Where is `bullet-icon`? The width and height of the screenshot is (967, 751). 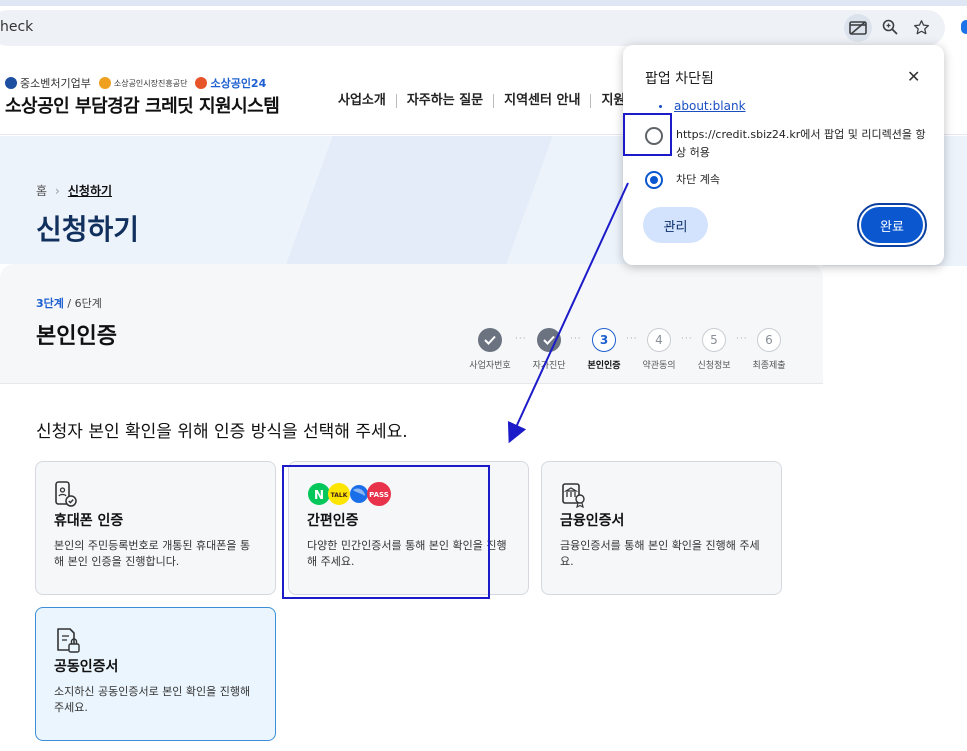
bullet-icon is located at coordinates (660, 106).